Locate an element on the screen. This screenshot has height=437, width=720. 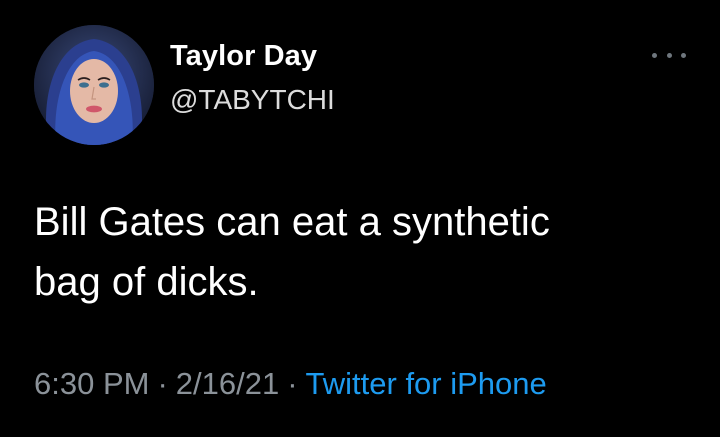
tweet-source-link: Twitter for iPhone is located at coordinates (426, 383).